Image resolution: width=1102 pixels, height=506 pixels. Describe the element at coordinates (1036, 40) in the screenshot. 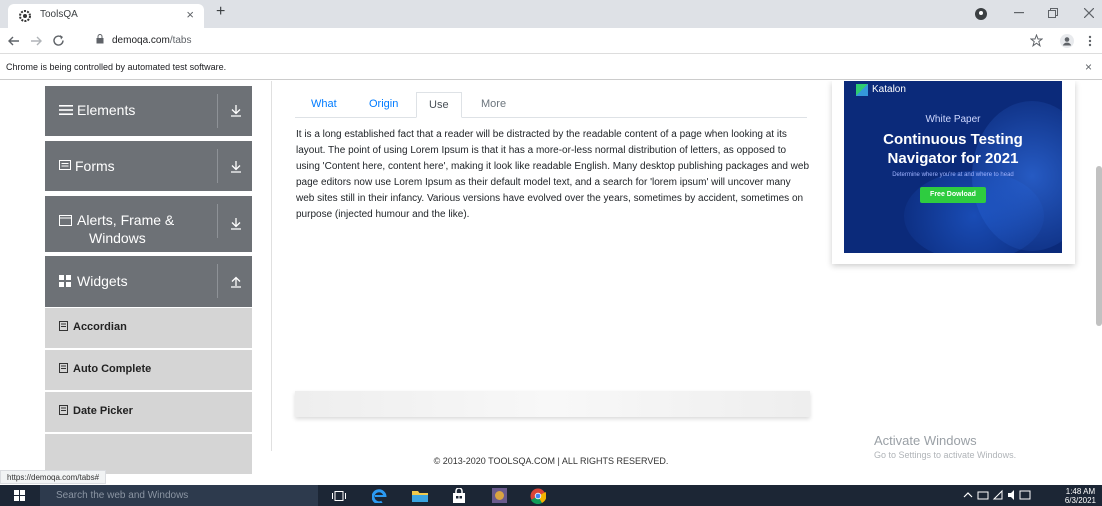

I see `bookmark-star-icon` at that location.